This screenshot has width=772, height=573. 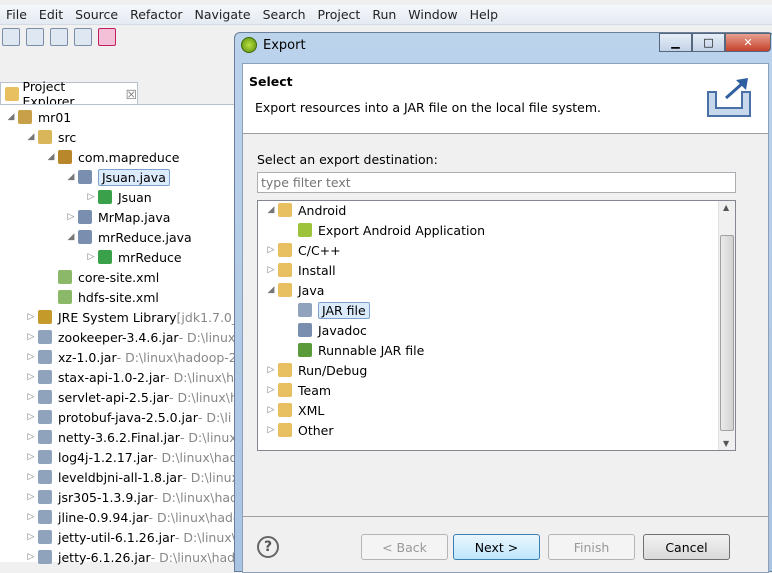 What do you see at coordinates (38, 117) in the screenshot?
I see `tree-item: ◢ mr01` at bounding box center [38, 117].